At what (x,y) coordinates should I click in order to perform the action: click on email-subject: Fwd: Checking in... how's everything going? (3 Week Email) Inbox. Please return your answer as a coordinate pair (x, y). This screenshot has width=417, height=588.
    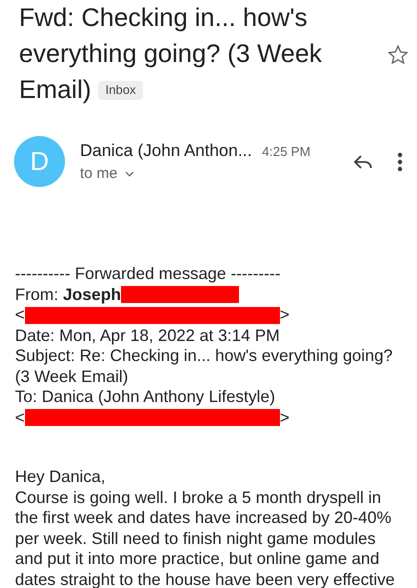
    Looking at the image, I should click on (171, 54).